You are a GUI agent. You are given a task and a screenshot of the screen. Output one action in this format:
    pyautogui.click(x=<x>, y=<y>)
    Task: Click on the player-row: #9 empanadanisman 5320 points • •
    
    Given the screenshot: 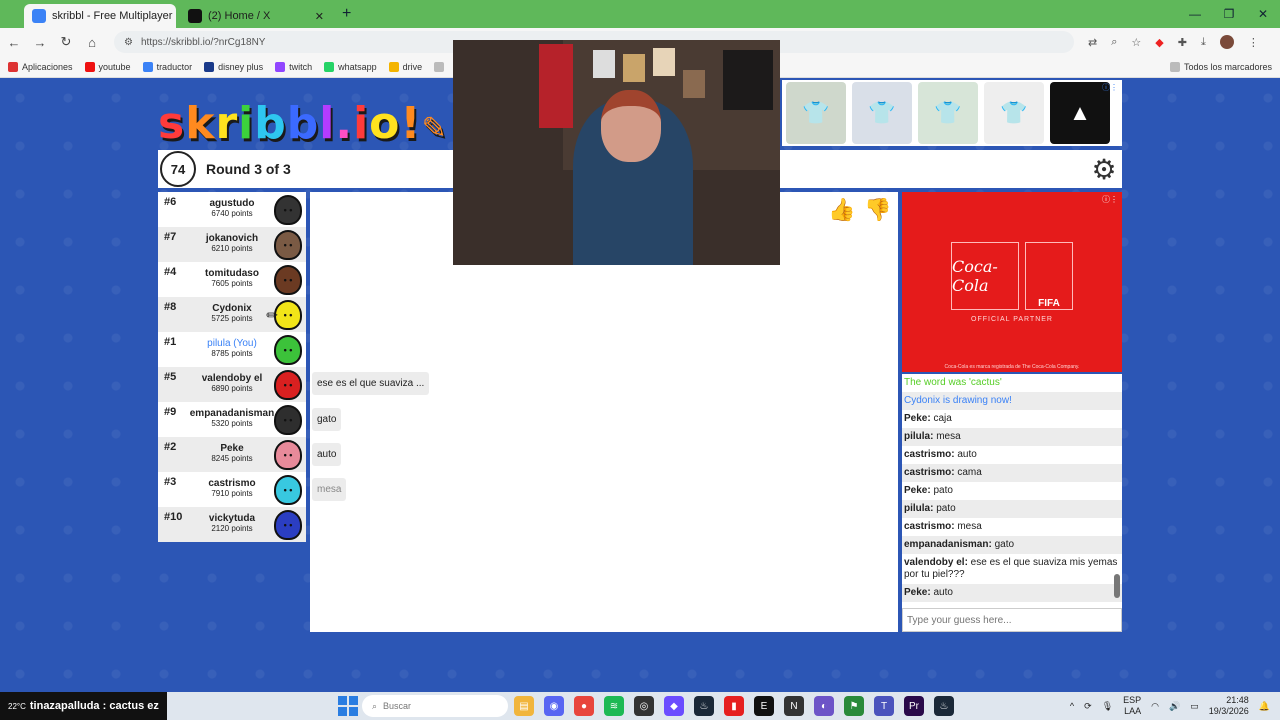 What is the action you would take?
    pyautogui.click(x=232, y=419)
    